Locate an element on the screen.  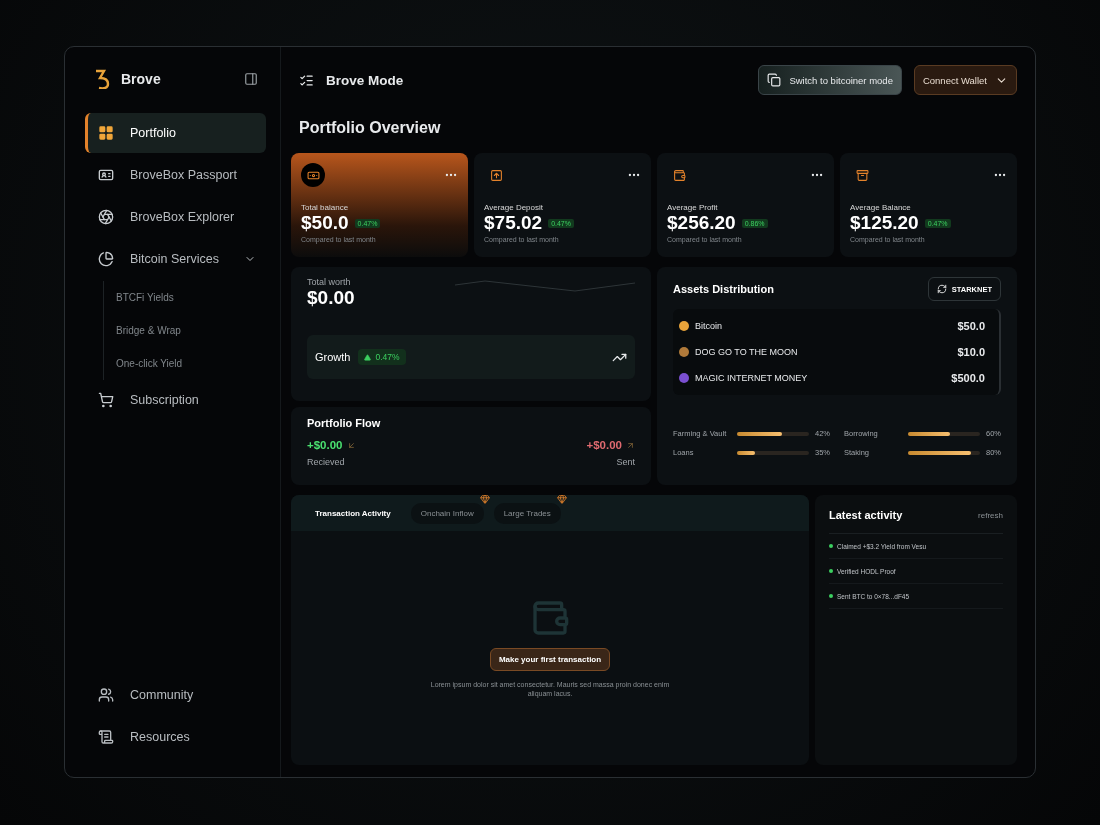
stat-value: $256.20 is located at coordinates (701, 223).